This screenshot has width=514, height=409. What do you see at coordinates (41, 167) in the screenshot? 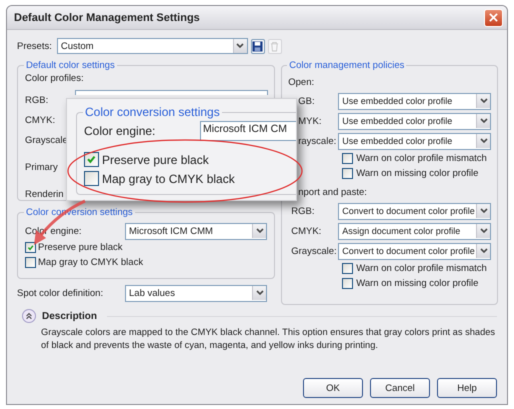
I see `profile-label: Primary` at bounding box center [41, 167].